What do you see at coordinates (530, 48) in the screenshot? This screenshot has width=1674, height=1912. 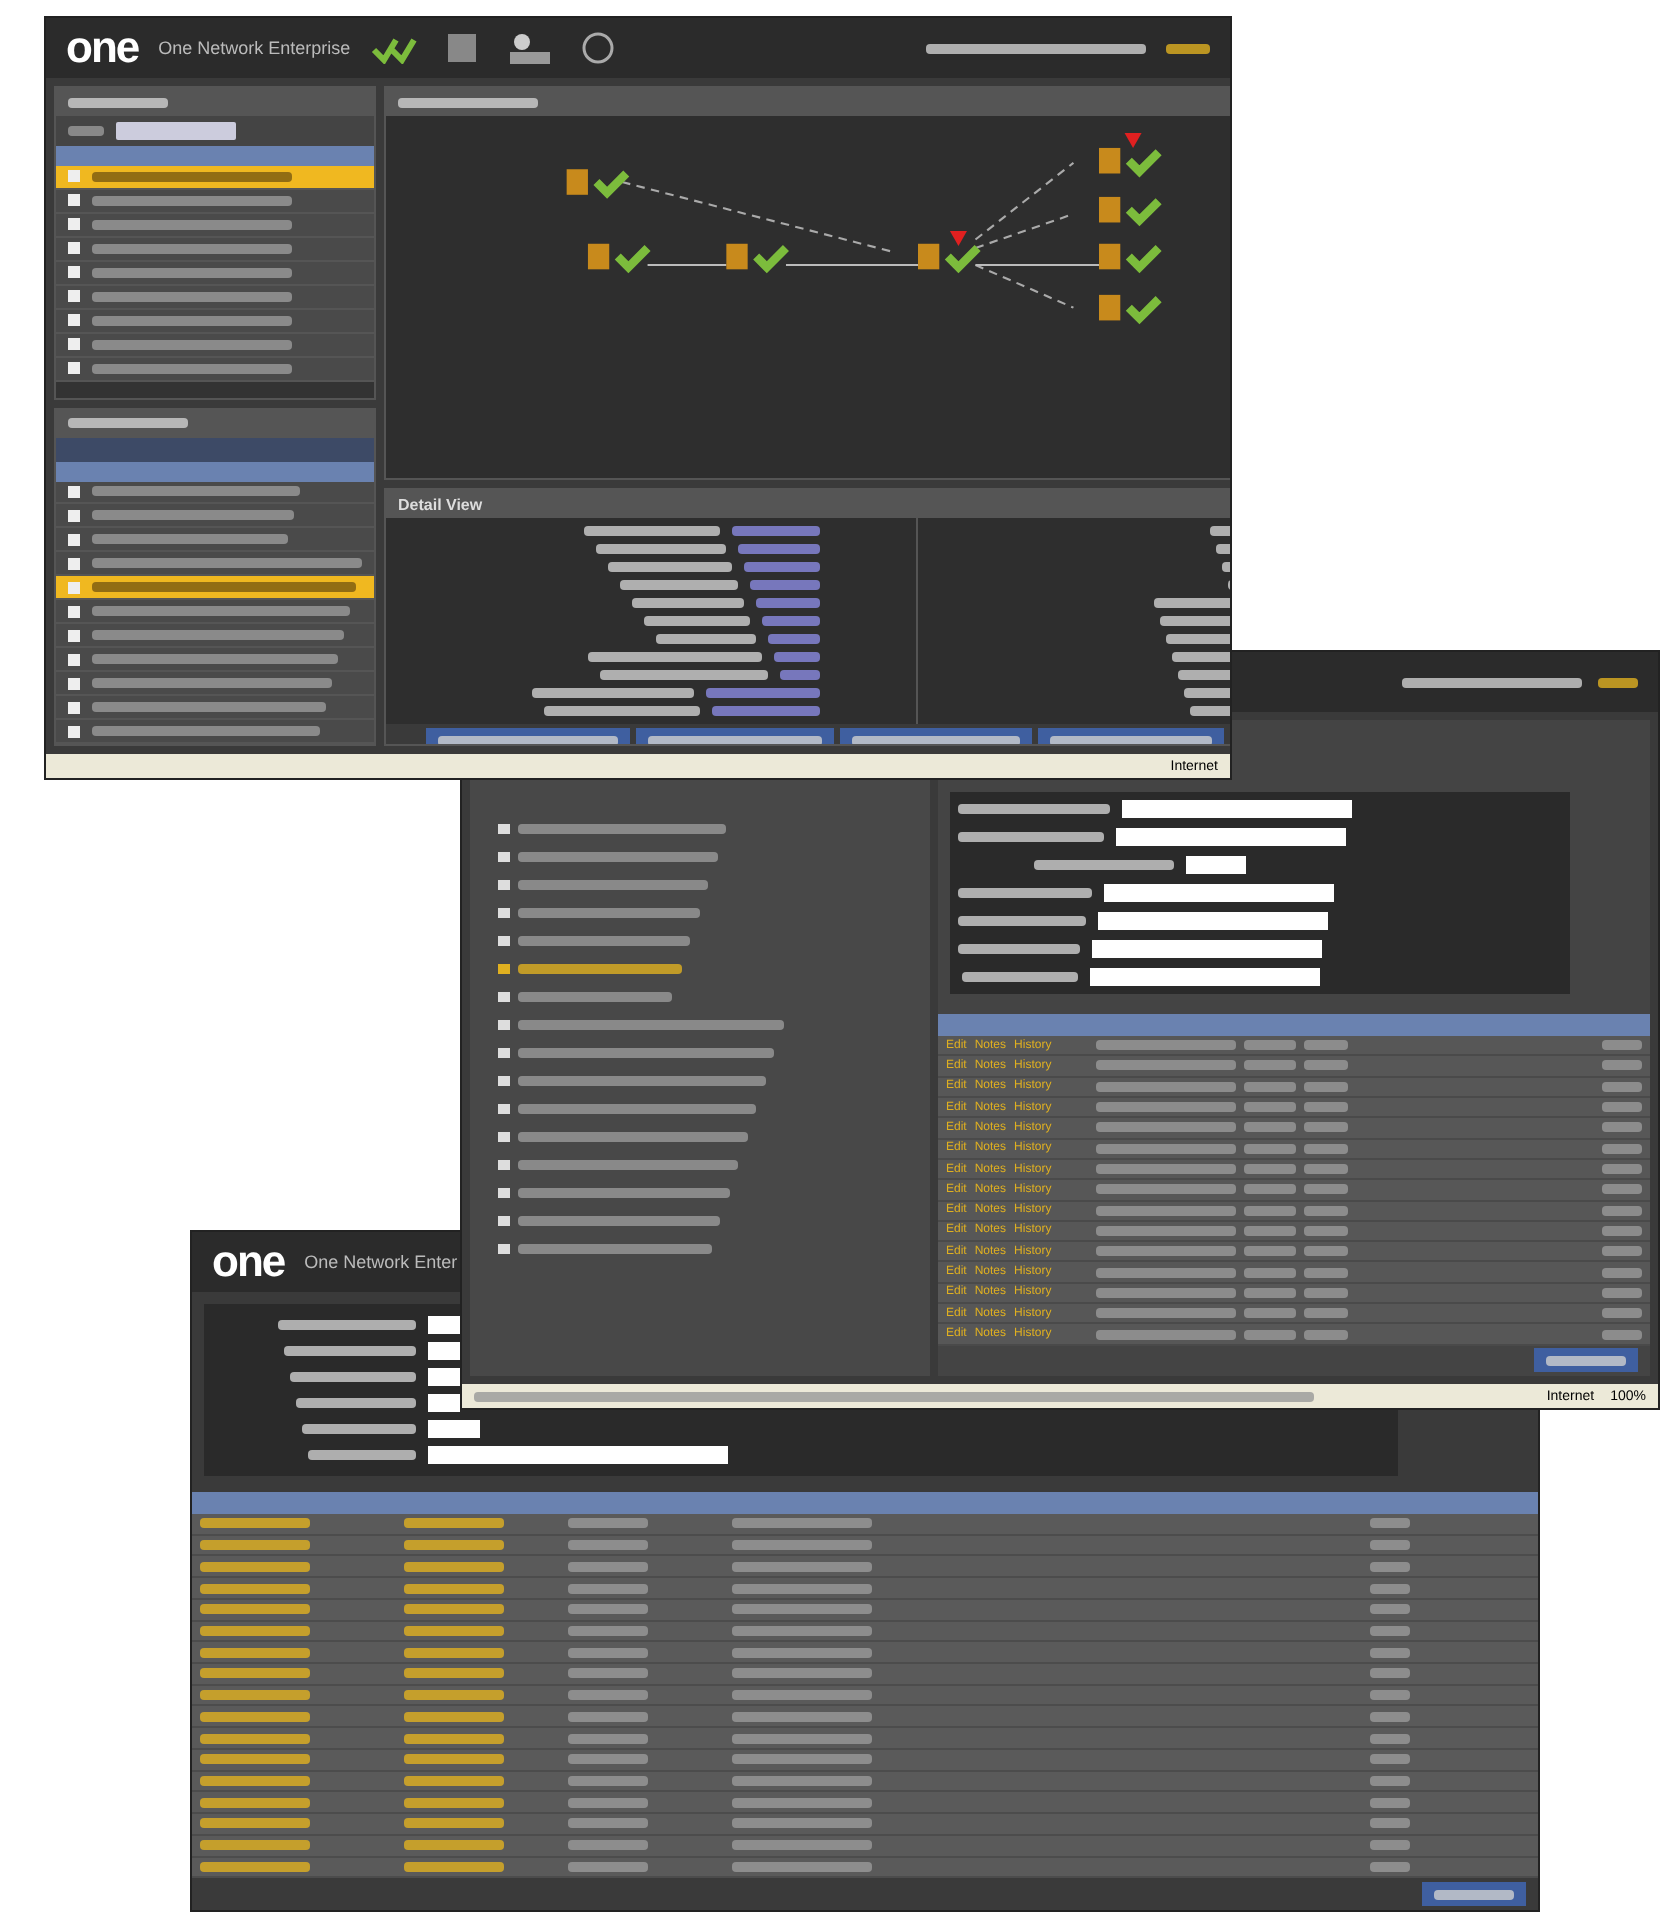 I see `user-icon` at bounding box center [530, 48].